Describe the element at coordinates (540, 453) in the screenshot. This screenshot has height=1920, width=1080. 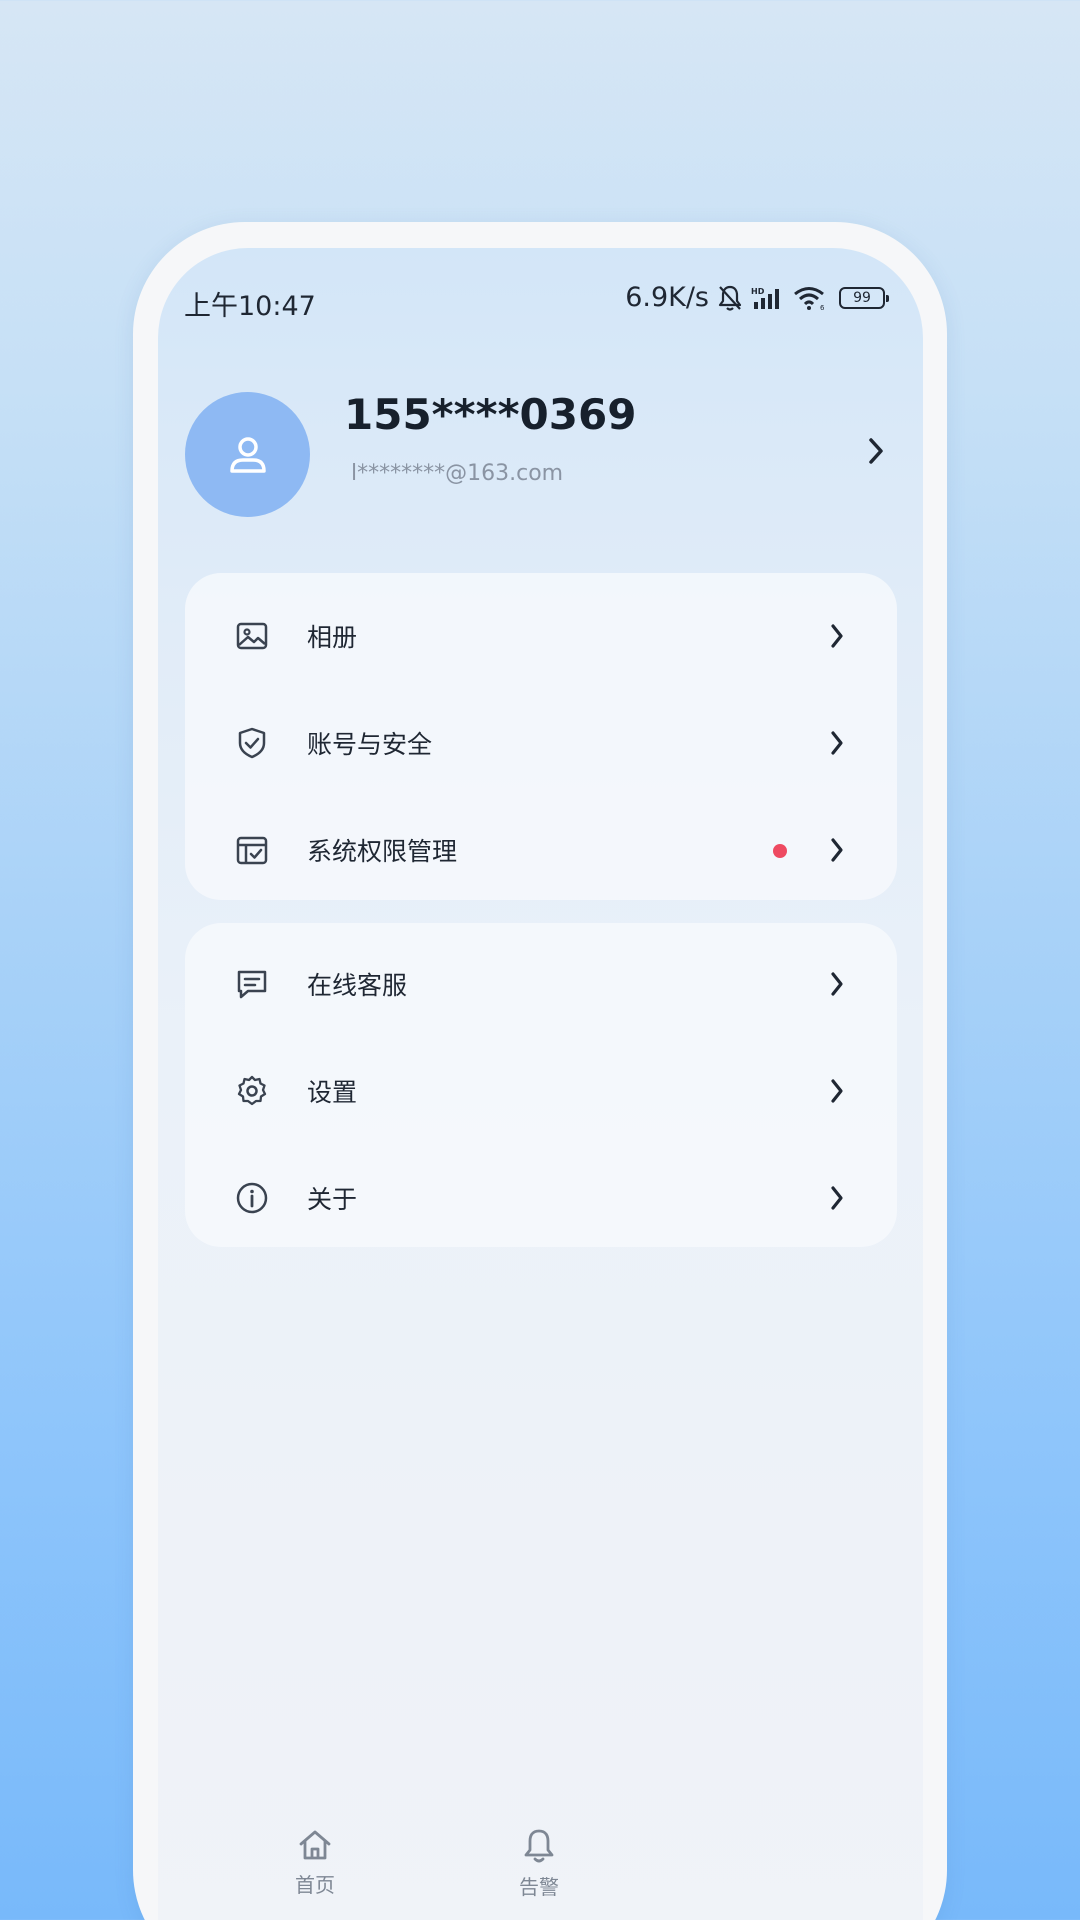
I see `profile-header: 155****0369 l********@163.com` at that location.